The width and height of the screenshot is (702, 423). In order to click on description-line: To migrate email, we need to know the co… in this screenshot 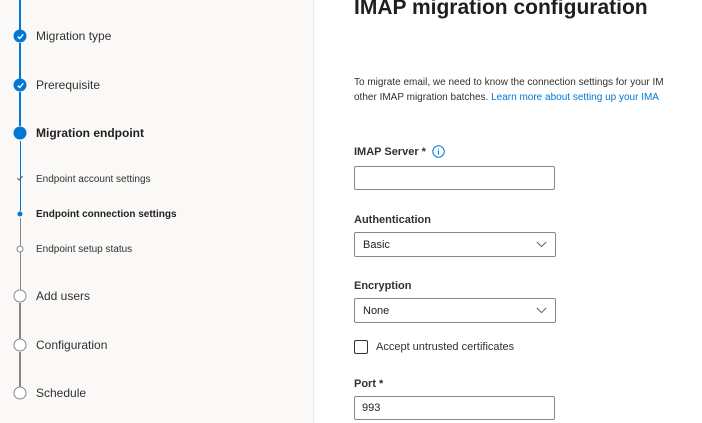, I will do `click(509, 82)`.